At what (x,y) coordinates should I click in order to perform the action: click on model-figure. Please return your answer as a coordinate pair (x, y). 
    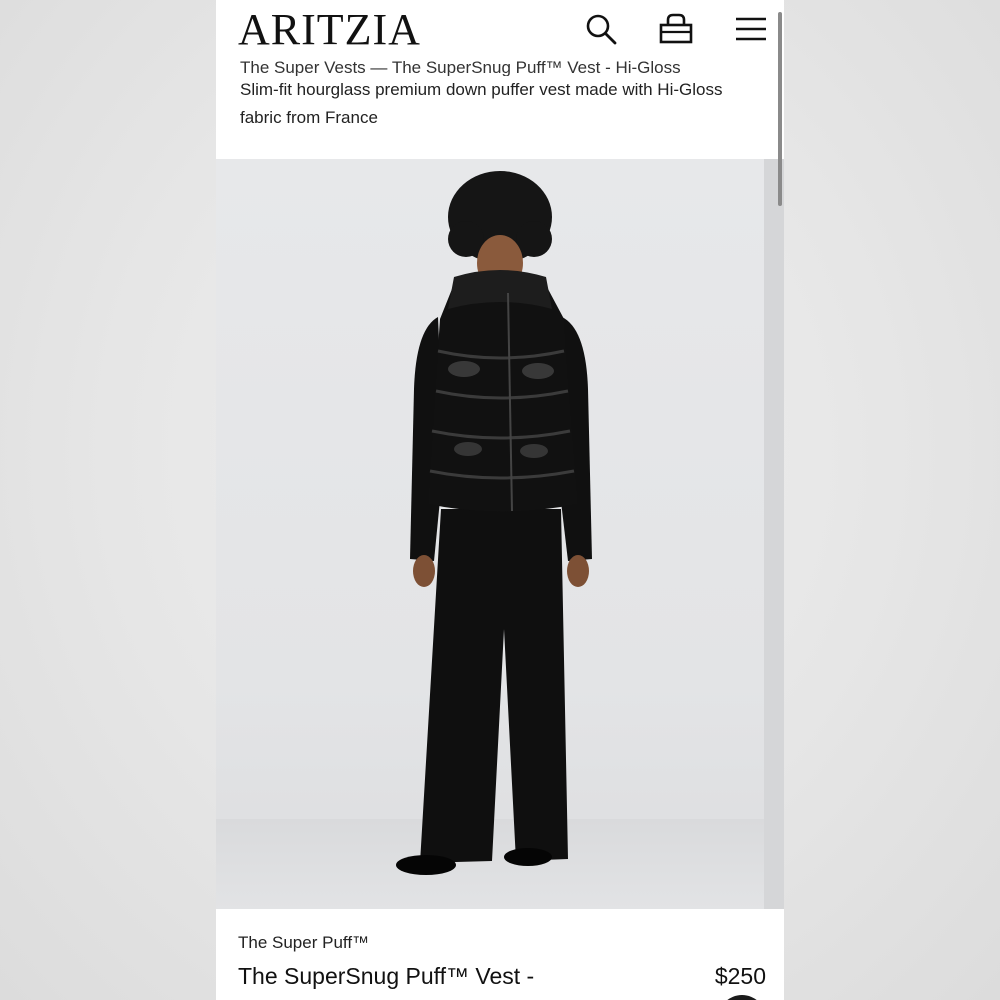
    Looking at the image, I should click on (494, 523).